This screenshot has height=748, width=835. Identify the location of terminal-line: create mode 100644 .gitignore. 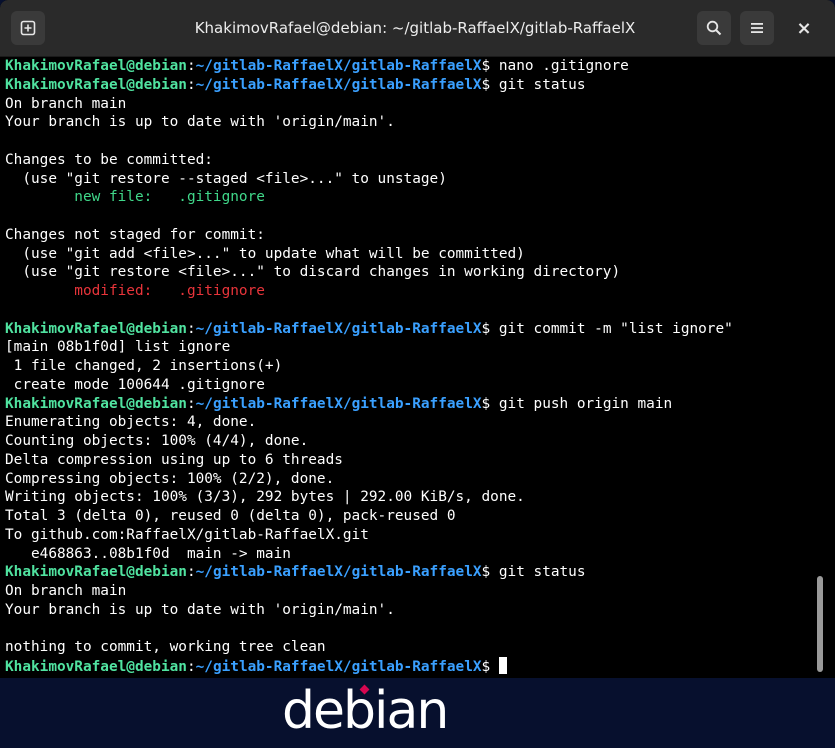
(369, 385).